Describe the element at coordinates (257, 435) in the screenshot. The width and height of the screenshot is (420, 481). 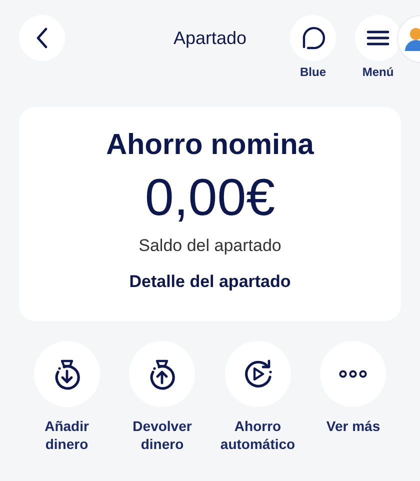
I see `action-label: Ahorro automático` at that location.